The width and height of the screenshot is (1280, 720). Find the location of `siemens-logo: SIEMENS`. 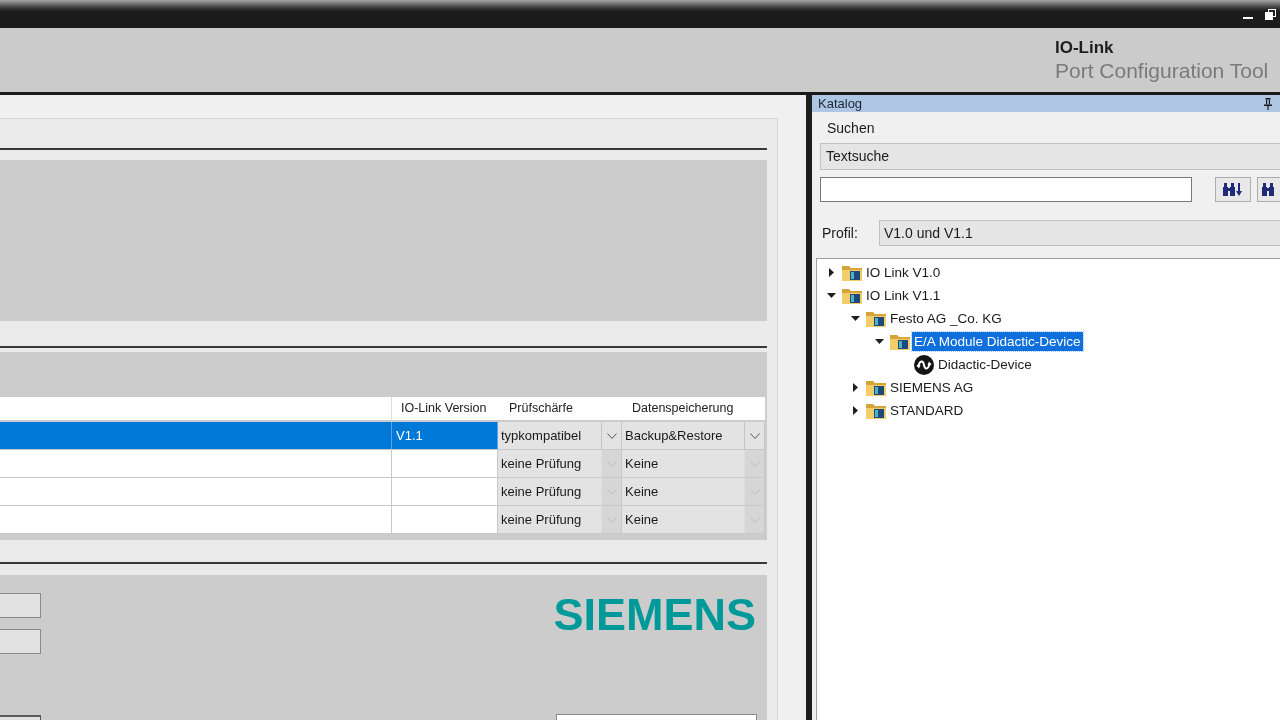

siemens-logo: SIEMENS is located at coordinates (654, 614).